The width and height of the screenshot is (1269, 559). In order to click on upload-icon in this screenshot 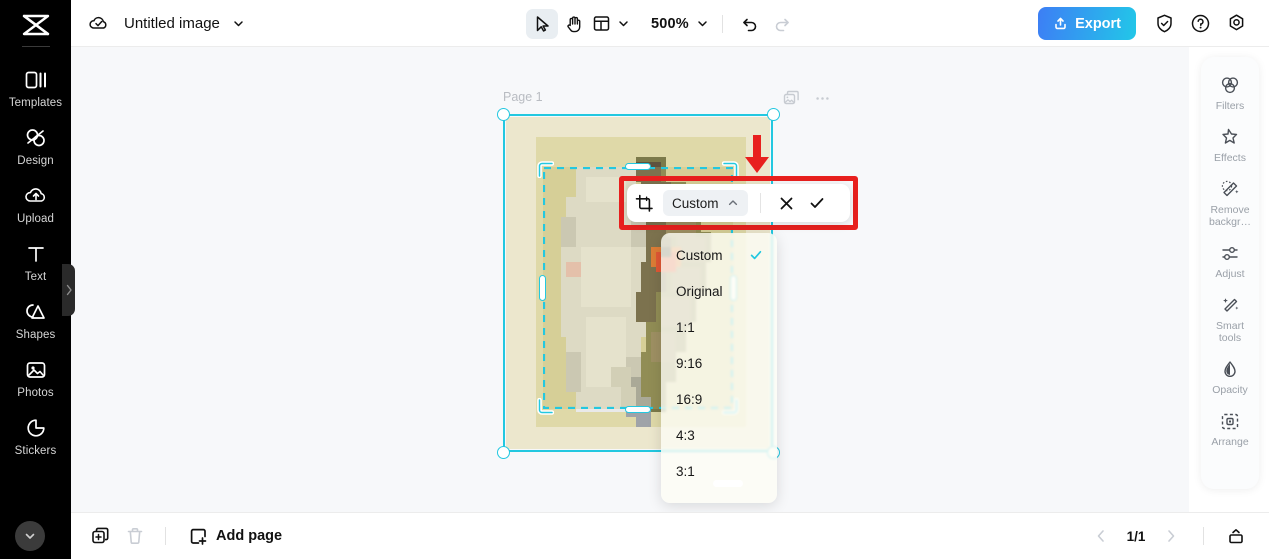, I will do `click(36, 196)`.